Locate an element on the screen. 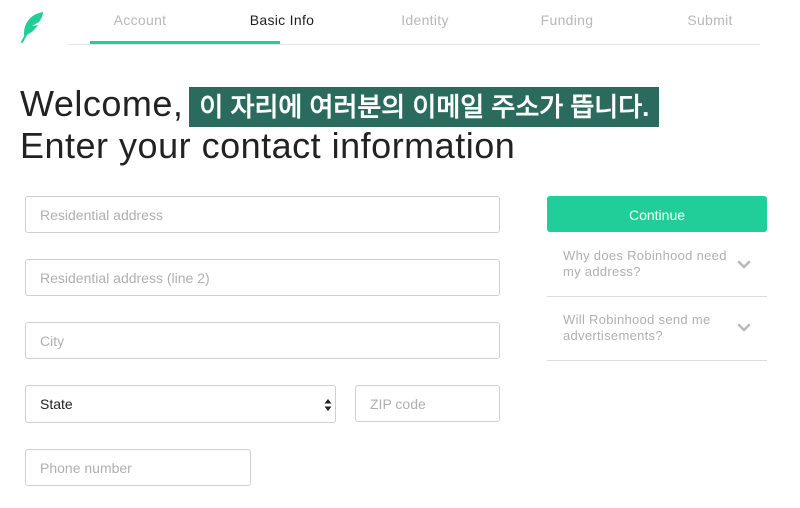 This screenshot has width=800, height=508. step-identity: Identity is located at coordinates (425, 20).